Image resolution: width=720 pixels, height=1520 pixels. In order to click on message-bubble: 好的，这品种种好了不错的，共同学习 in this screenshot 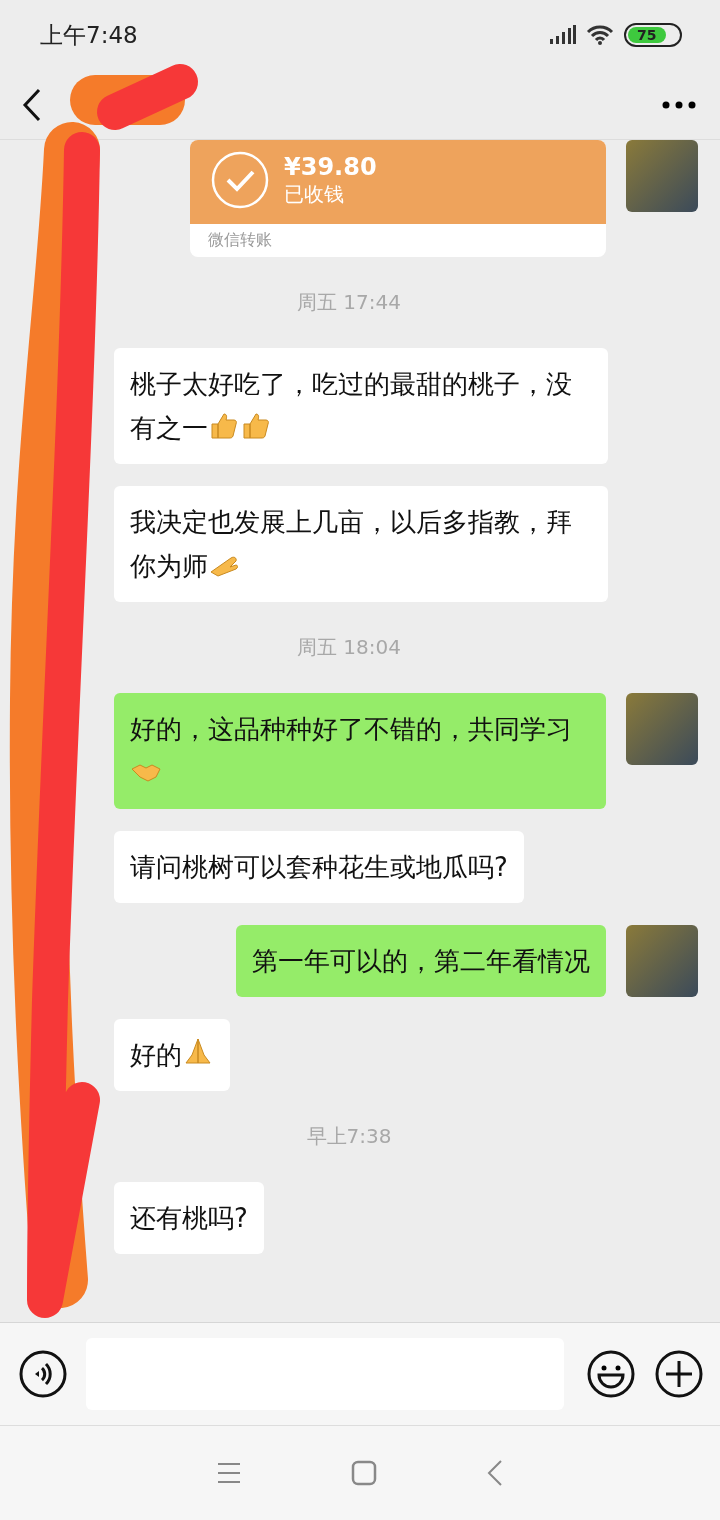, I will do `click(360, 751)`.